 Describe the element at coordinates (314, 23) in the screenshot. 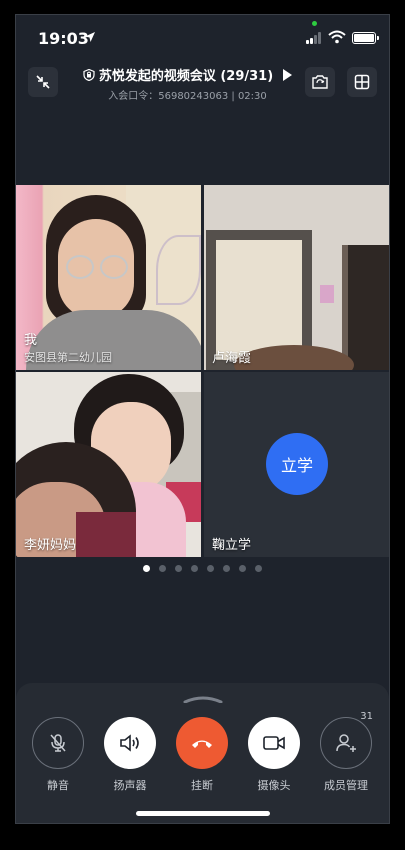

I see `camera-in-use-dot` at that location.